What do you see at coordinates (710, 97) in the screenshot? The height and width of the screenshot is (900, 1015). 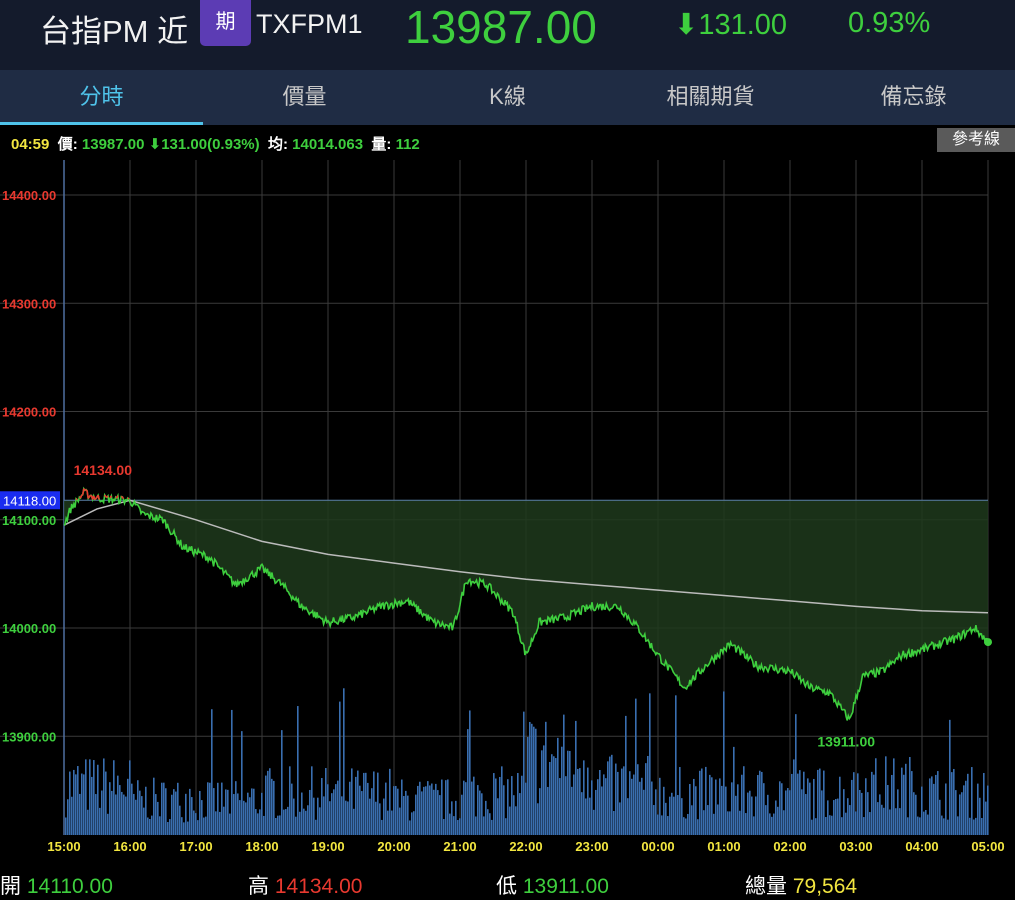 I see `tab-related-futures: 相關期貨` at bounding box center [710, 97].